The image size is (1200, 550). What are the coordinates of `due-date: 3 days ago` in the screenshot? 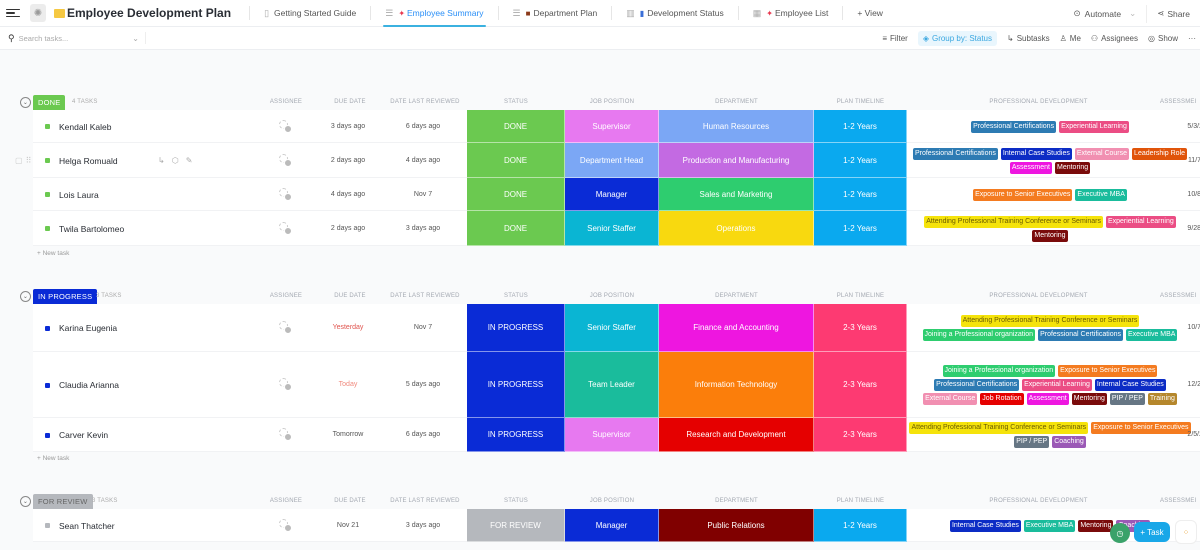 It's located at (348, 126).